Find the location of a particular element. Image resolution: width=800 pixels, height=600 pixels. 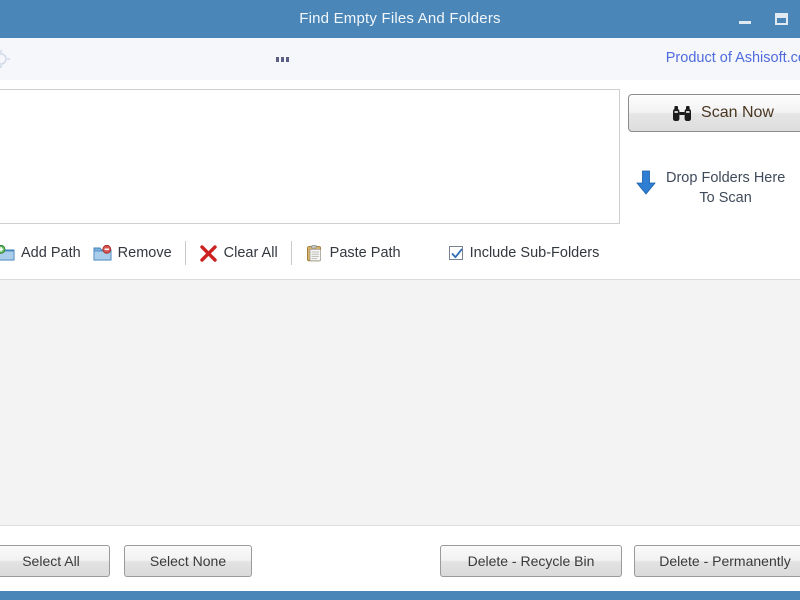

checkbox-box is located at coordinates (455, 253).